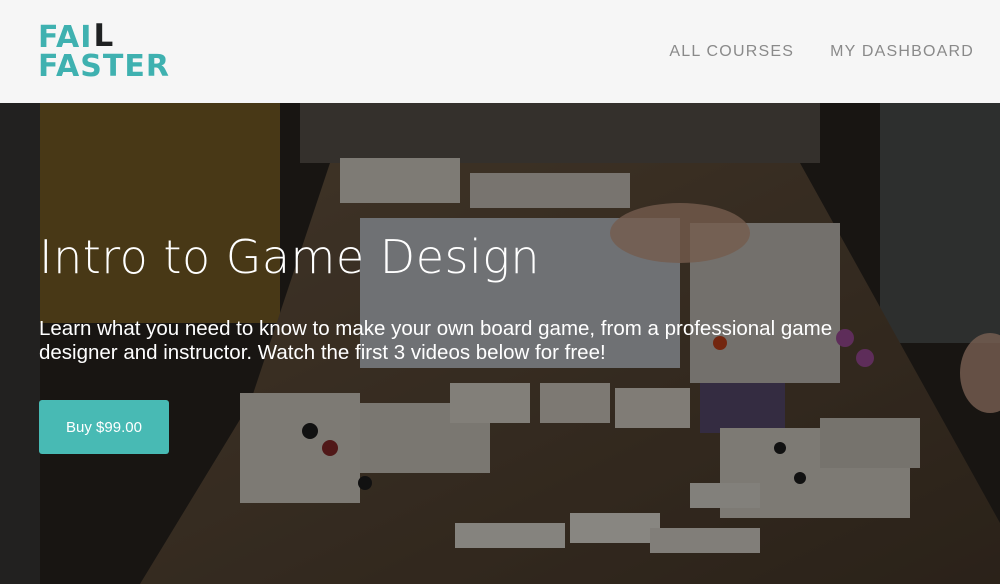  What do you see at coordinates (731, 52) in the screenshot?
I see `nav-all-courses: ALL COURSES` at bounding box center [731, 52].